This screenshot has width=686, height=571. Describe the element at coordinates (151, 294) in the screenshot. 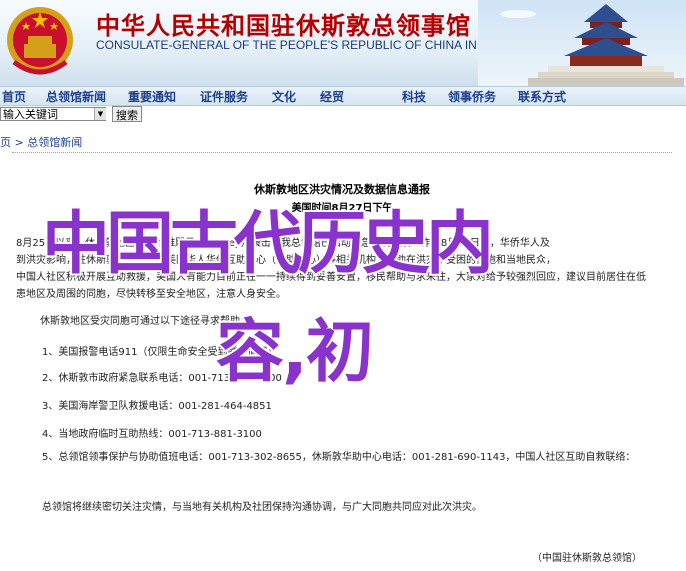

I see `paragraph-line: 患地区及周围的同胞，尽快转移至安全地区，注意人身安全。` at that location.